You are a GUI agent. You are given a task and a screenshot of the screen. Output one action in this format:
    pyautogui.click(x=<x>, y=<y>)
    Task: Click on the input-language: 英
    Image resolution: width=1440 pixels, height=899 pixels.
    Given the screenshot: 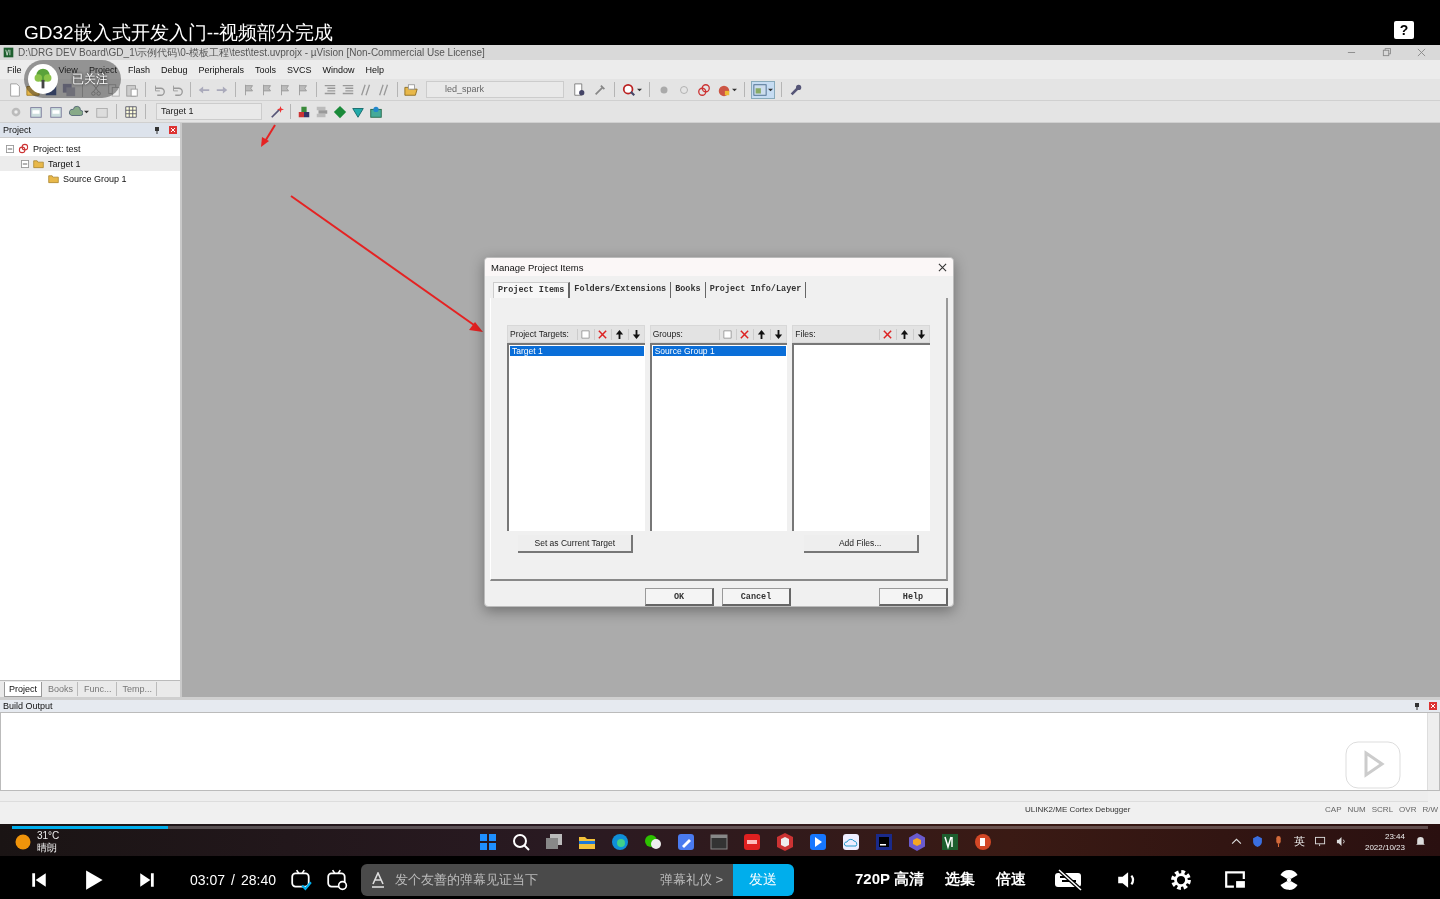 What is the action you would take?
    pyautogui.click(x=1299, y=841)
    